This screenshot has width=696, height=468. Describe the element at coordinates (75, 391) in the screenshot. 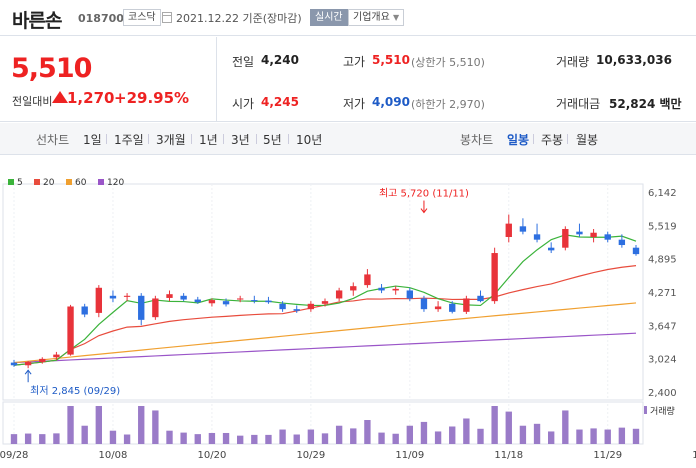

I see `low-annotation: 최저 2,845 (09/29)` at that location.